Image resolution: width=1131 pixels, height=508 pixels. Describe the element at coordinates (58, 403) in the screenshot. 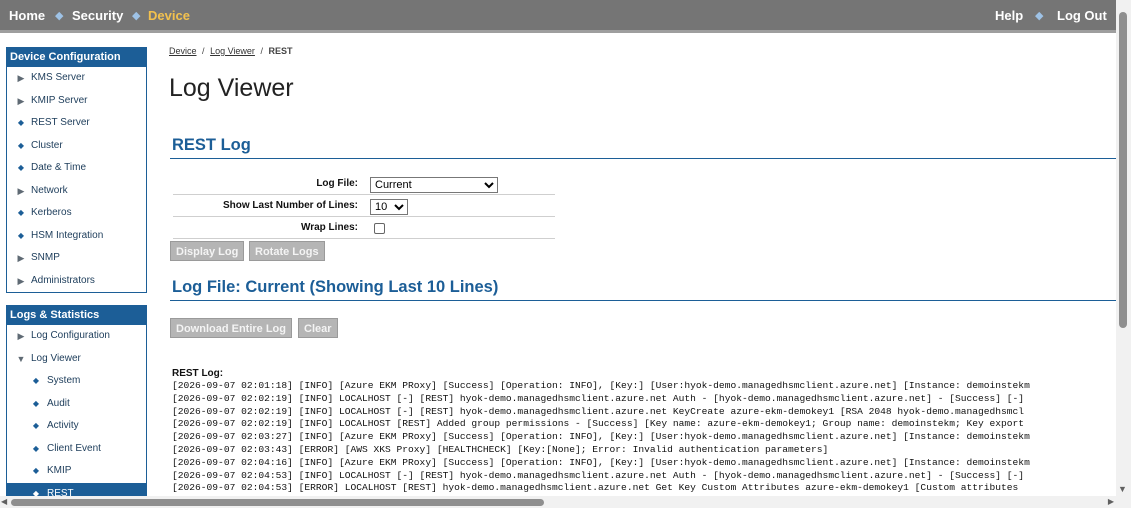

I see `logs_stats-item-label: Audit` at that location.